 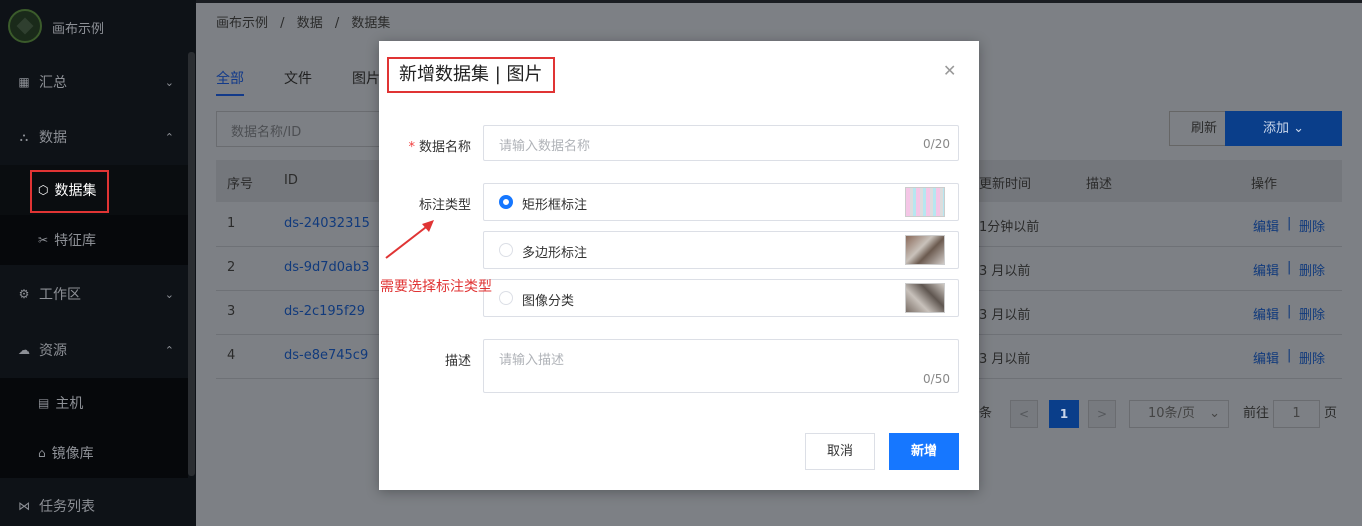 What do you see at coordinates (24, 350) in the screenshot?
I see `cloud-icon: ☁` at bounding box center [24, 350].